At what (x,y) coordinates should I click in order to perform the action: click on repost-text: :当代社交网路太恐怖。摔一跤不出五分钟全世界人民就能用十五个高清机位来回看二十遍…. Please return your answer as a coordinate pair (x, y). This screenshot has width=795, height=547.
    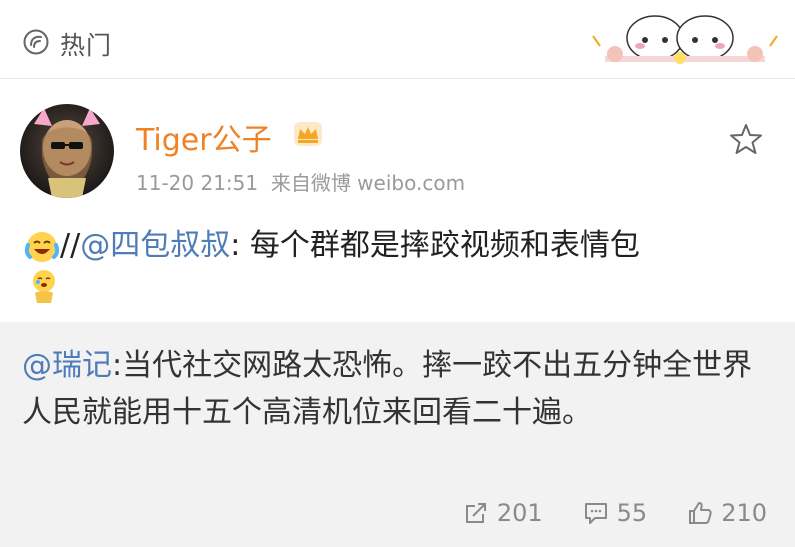
    Looking at the image, I should click on (387, 389).